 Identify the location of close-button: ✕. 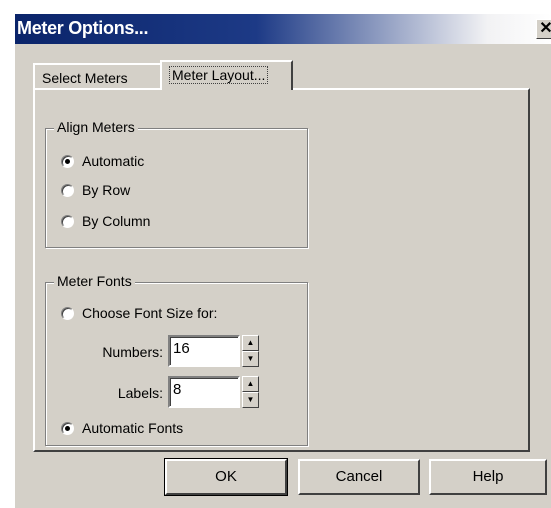
(543, 29).